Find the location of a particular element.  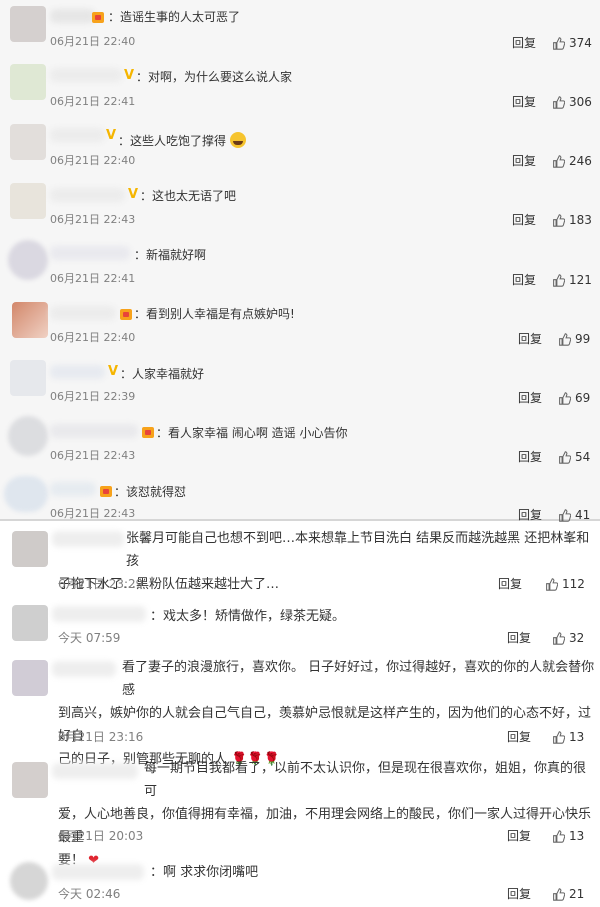

comment-time: 06月21日 22:41 is located at coordinates (93, 278).